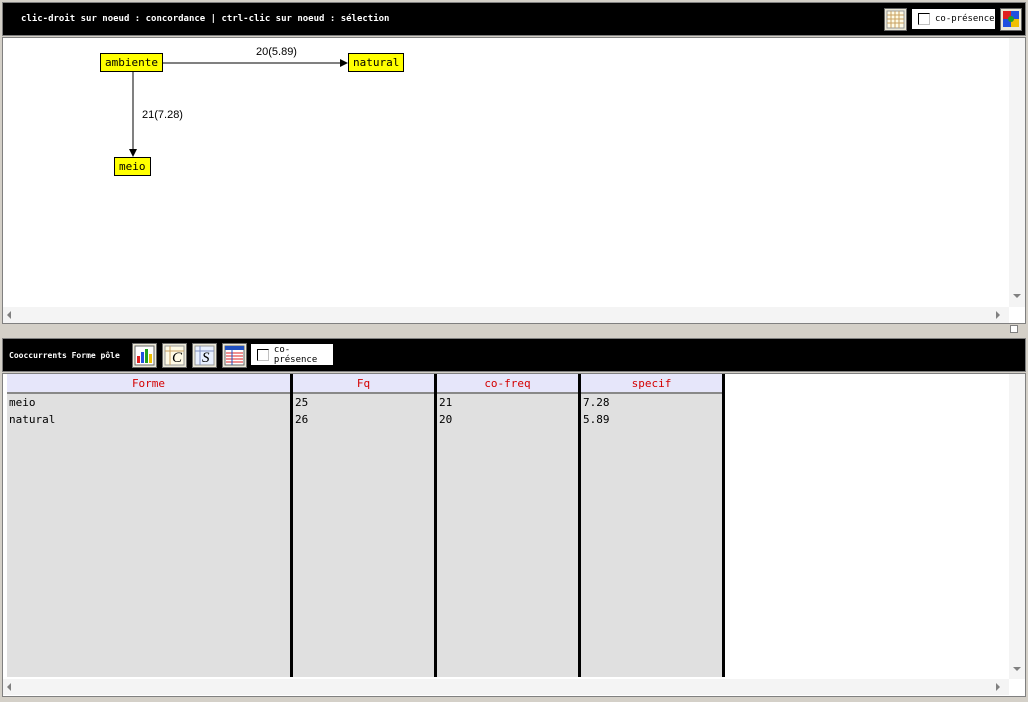 Image resolution: width=1028 pixels, height=702 pixels. What do you see at coordinates (238, 108) in the screenshot?
I see `graph-canvas` at bounding box center [238, 108].